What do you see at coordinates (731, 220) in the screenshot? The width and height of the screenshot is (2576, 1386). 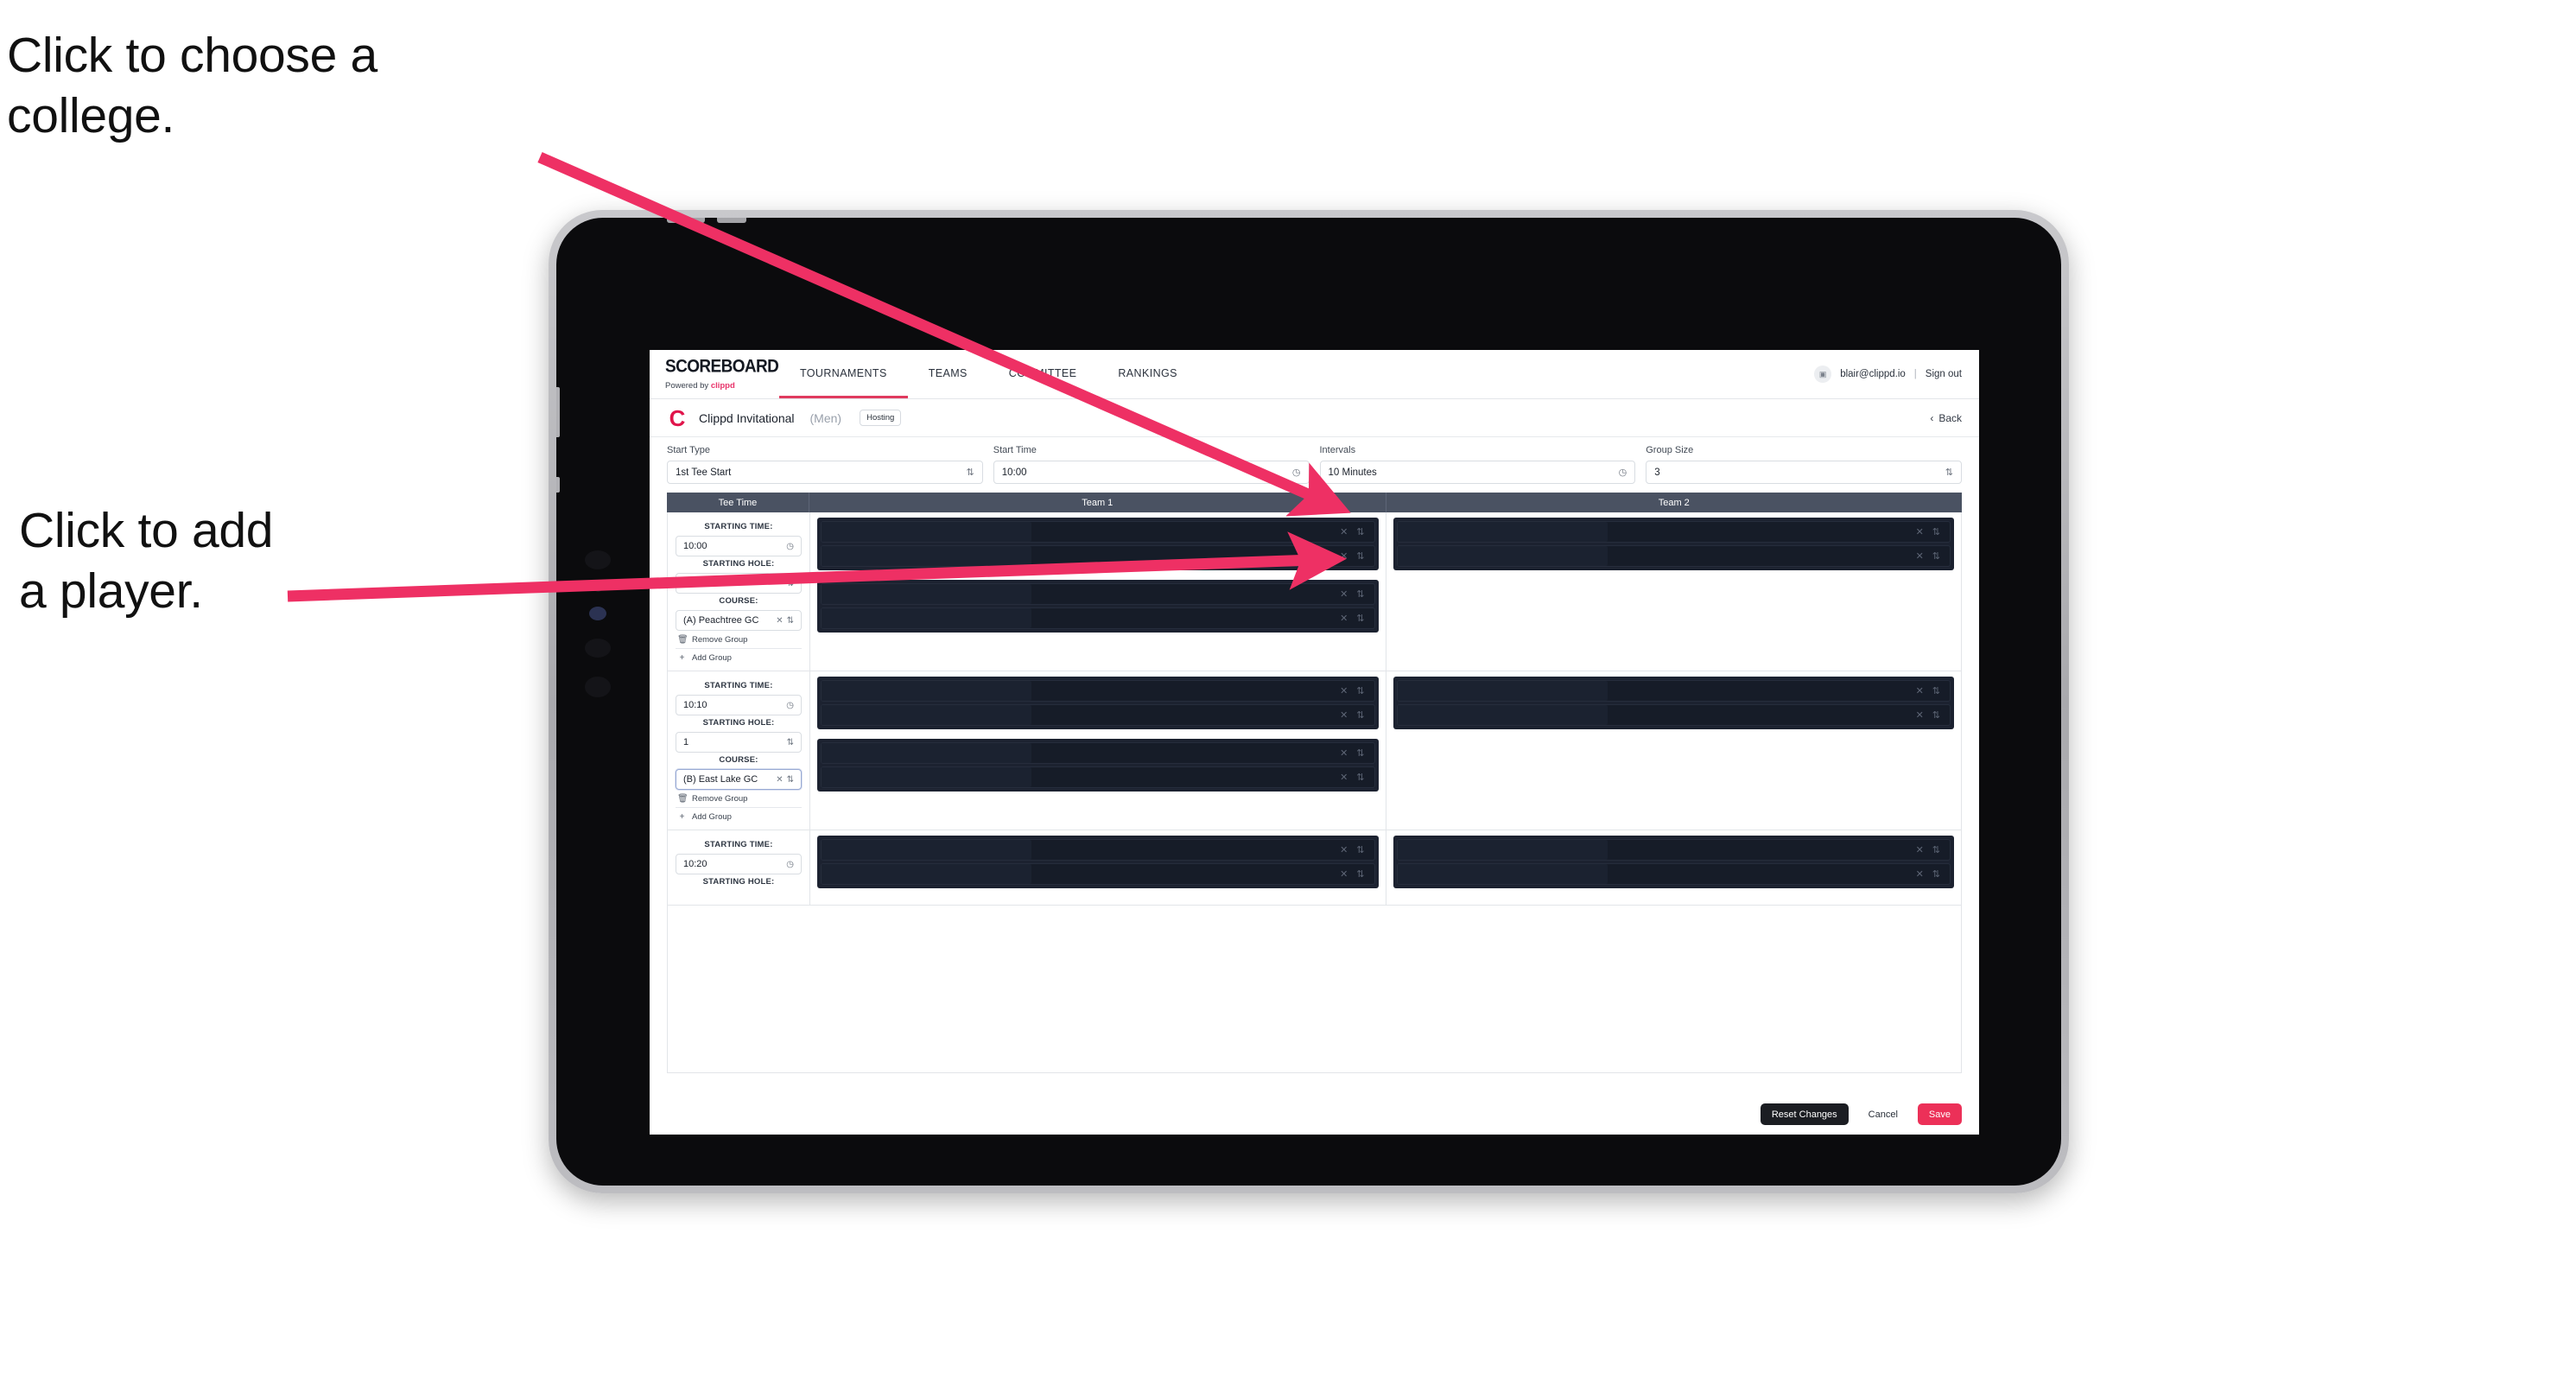 I see `volume-button` at bounding box center [731, 220].